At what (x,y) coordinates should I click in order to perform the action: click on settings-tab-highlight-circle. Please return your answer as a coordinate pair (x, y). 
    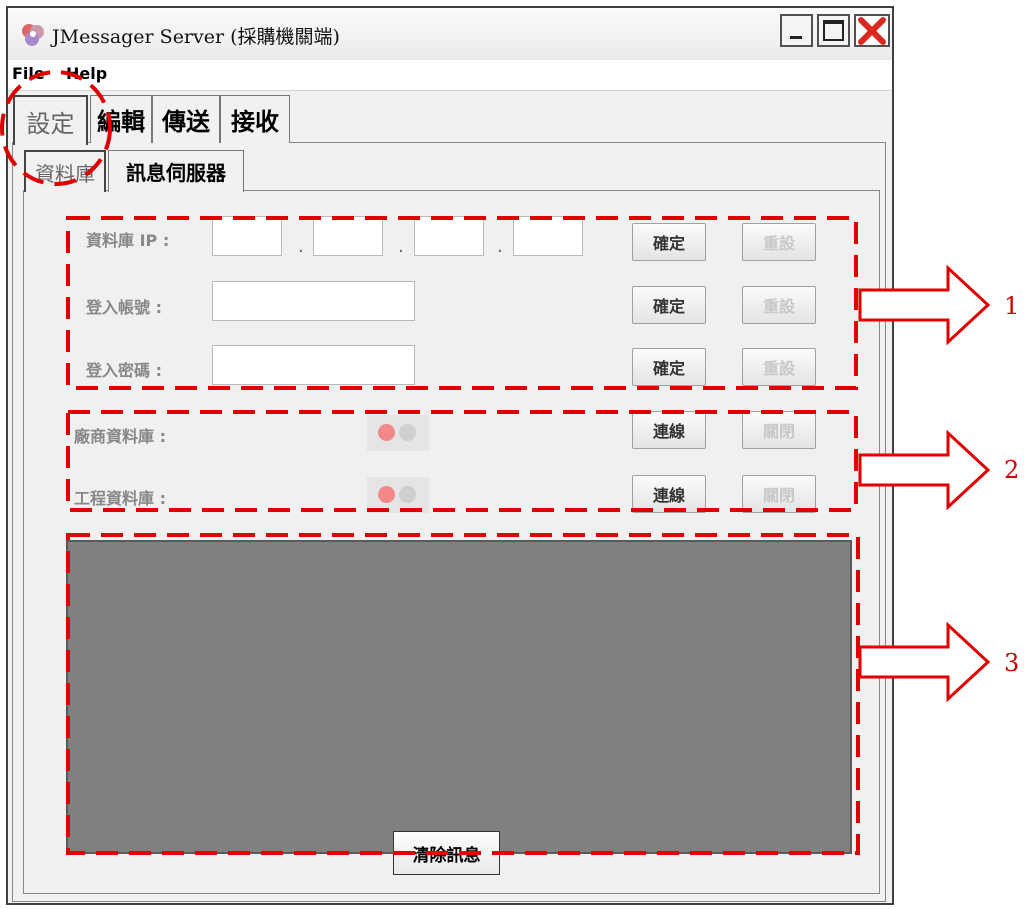
    Looking at the image, I should click on (56, 128).